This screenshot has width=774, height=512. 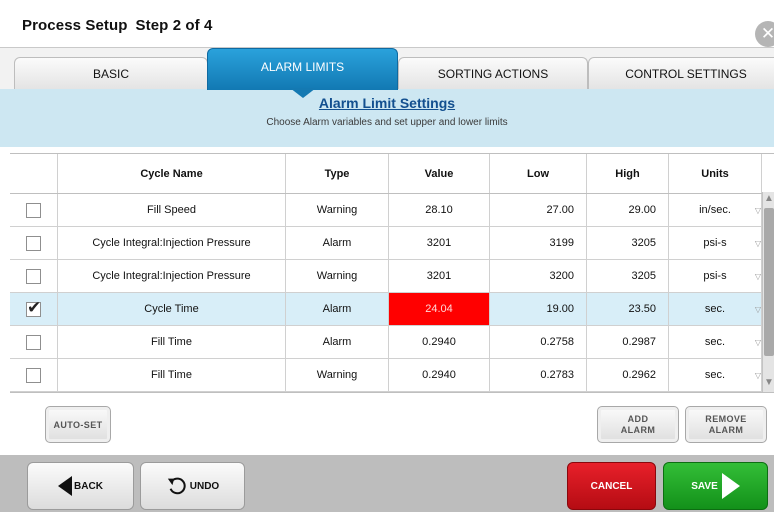 I want to click on table-scrollbar: ▲ ▼, so click(x=768, y=292).